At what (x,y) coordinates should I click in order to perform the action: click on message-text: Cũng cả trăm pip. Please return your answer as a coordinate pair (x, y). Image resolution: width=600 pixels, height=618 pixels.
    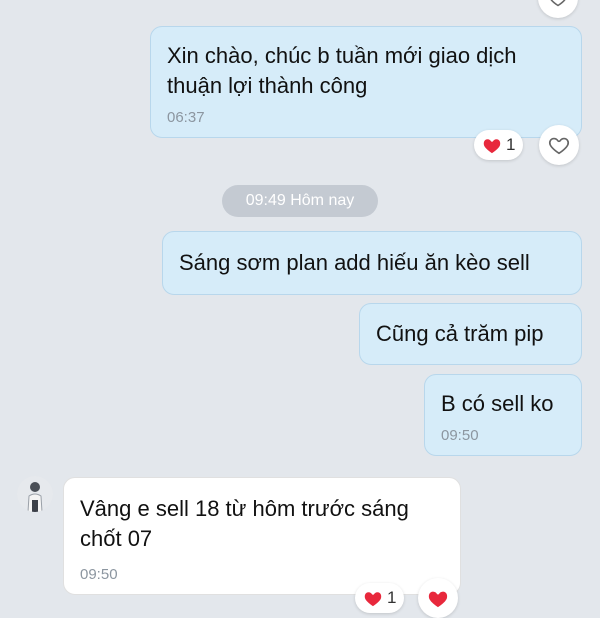
    Looking at the image, I should click on (460, 333).